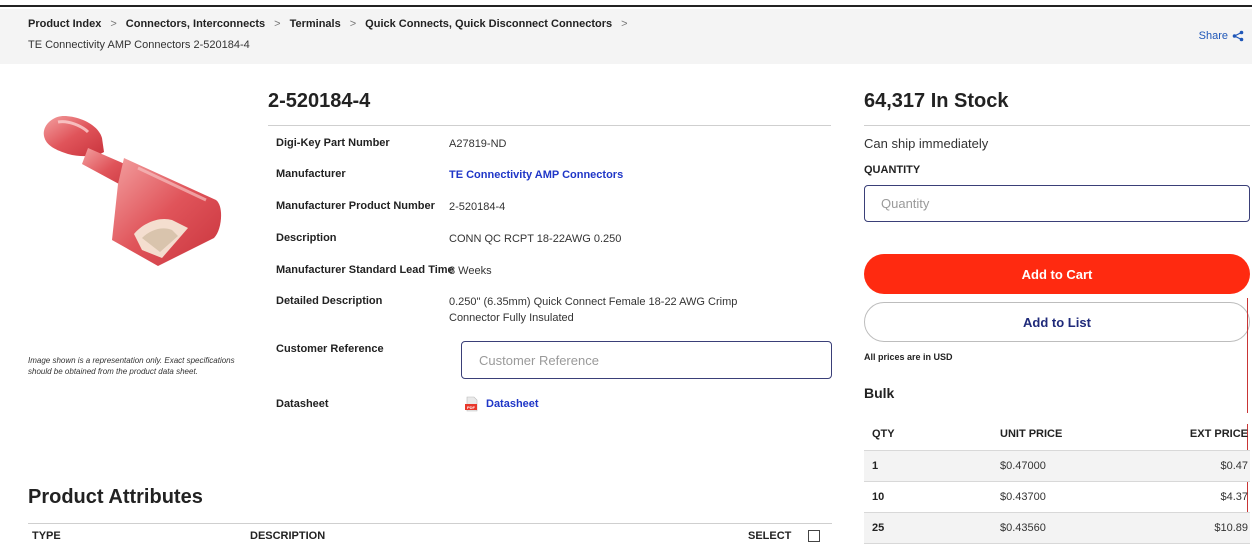  What do you see at coordinates (626, 3) in the screenshot?
I see `top-border` at bounding box center [626, 3].